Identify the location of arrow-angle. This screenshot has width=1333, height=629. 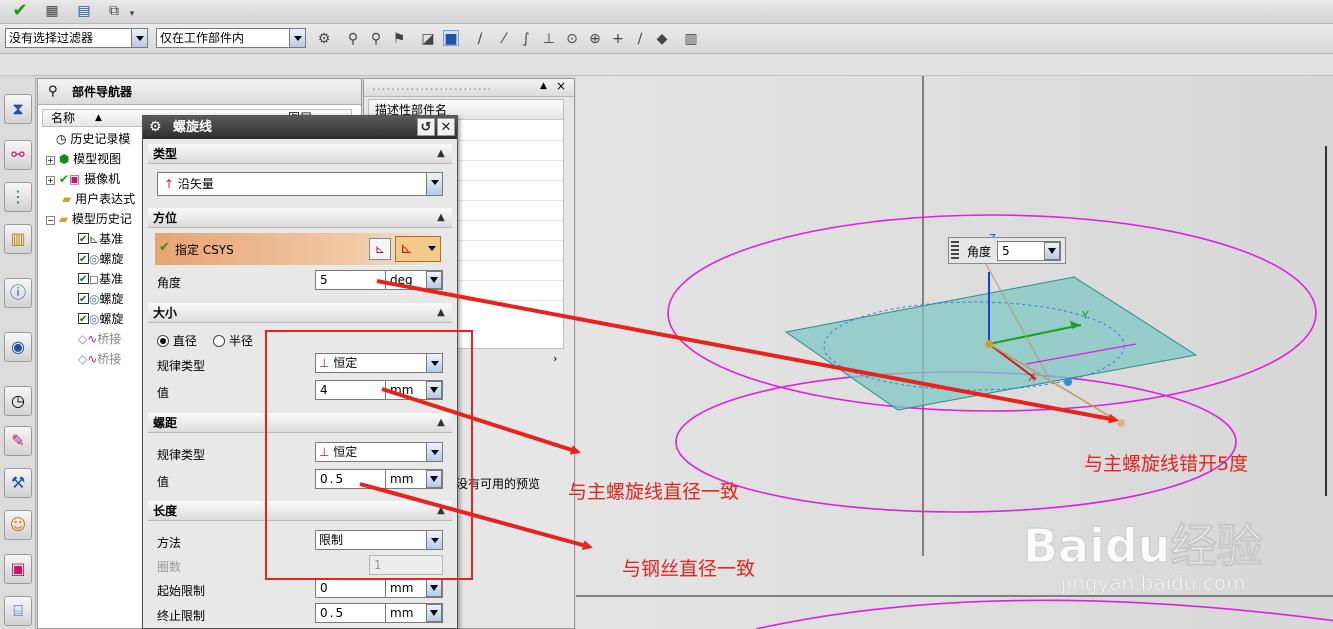
(747, 351).